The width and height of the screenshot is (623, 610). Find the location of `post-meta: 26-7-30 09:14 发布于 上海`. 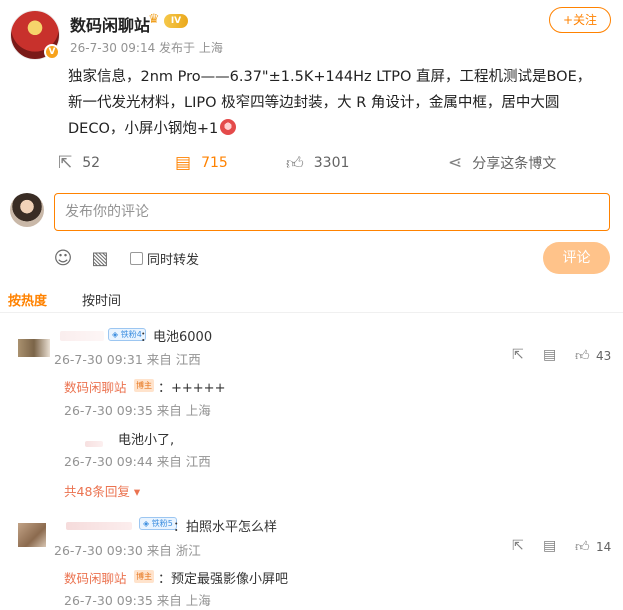

post-meta: 26-7-30 09:14 发布于 上海 is located at coordinates (146, 48).